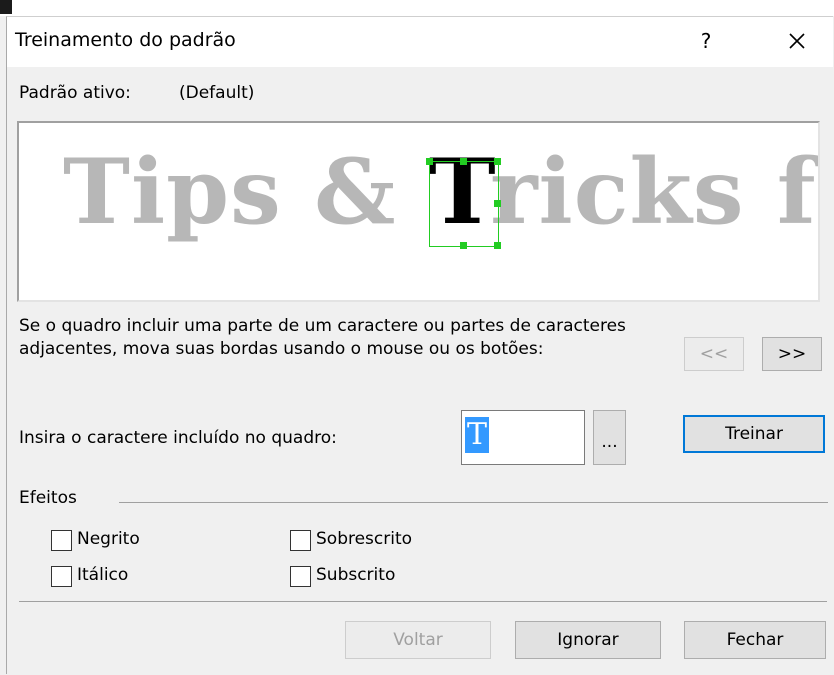 This screenshot has width=834, height=675. Describe the element at coordinates (477, 435) in the screenshot. I see `character-input-value: T` at that location.